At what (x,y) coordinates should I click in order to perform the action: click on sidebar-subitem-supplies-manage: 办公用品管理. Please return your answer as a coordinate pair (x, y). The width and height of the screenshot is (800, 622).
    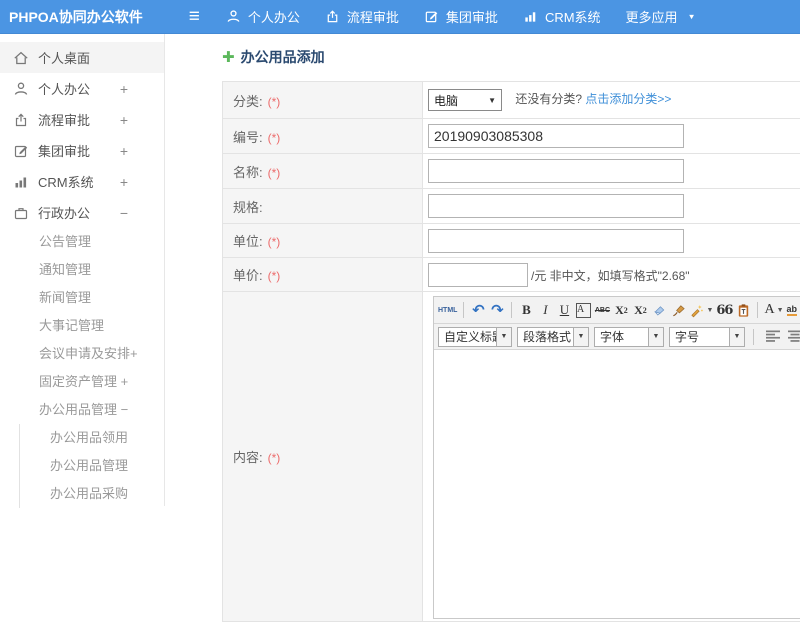
    Looking at the image, I should click on (92, 466).